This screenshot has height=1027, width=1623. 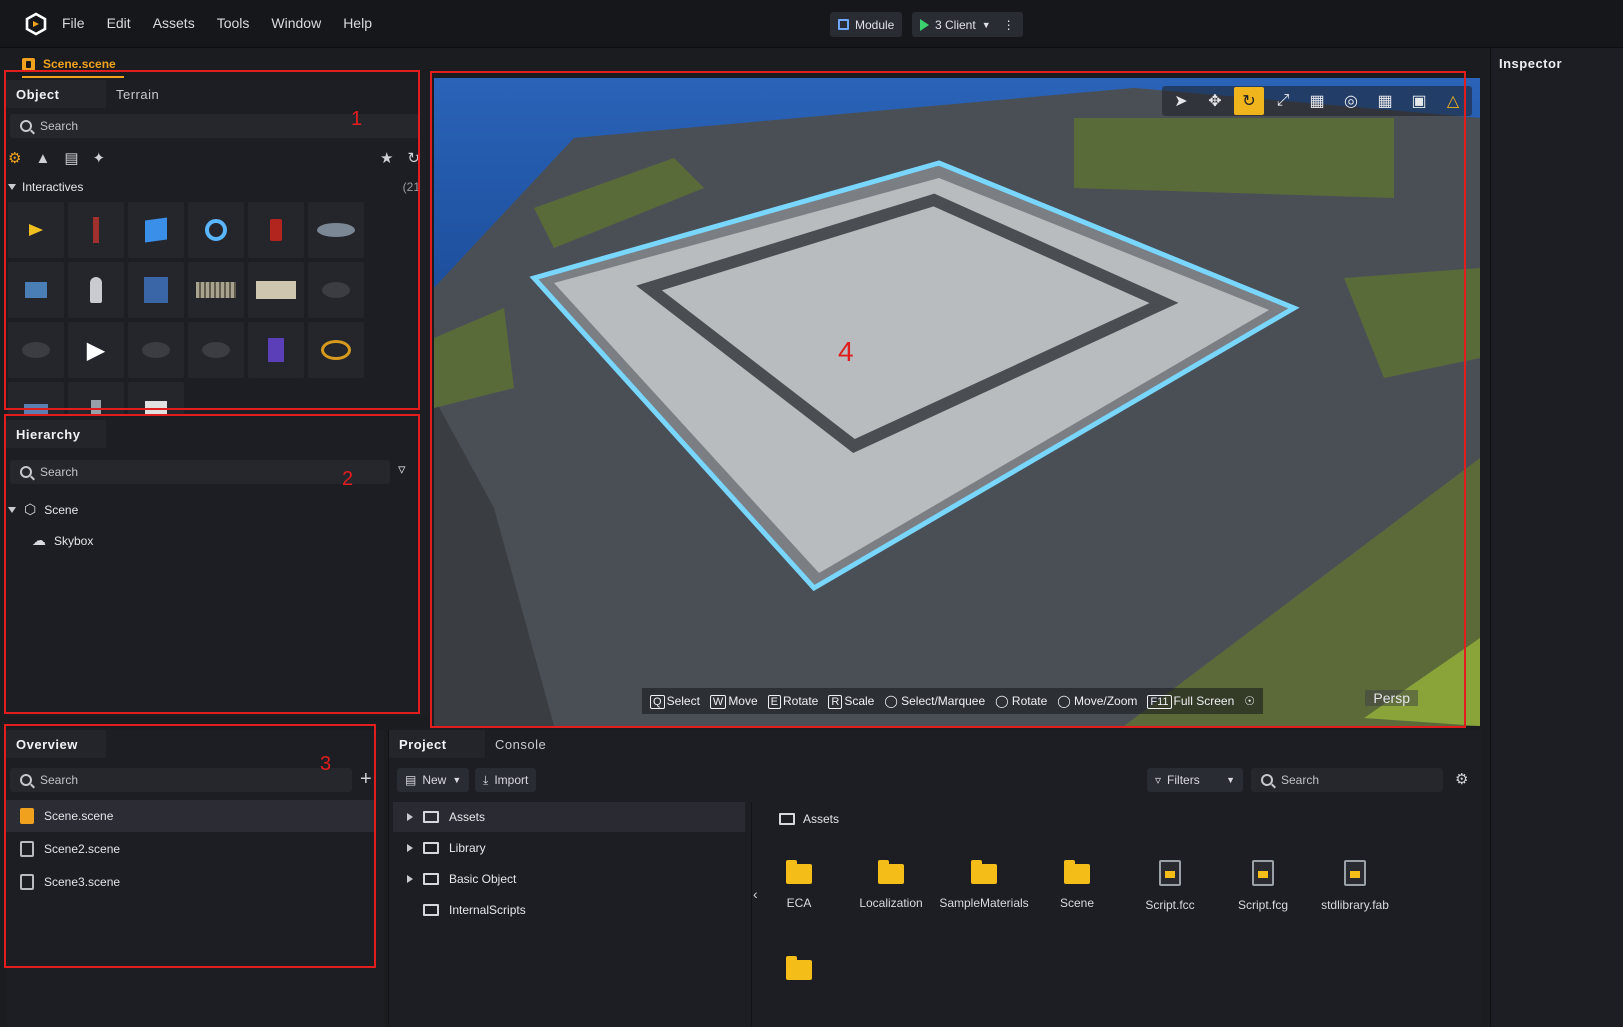 What do you see at coordinates (336, 290) in the screenshot?
I see `object-tile-tire` at bounding box center [336, 290].